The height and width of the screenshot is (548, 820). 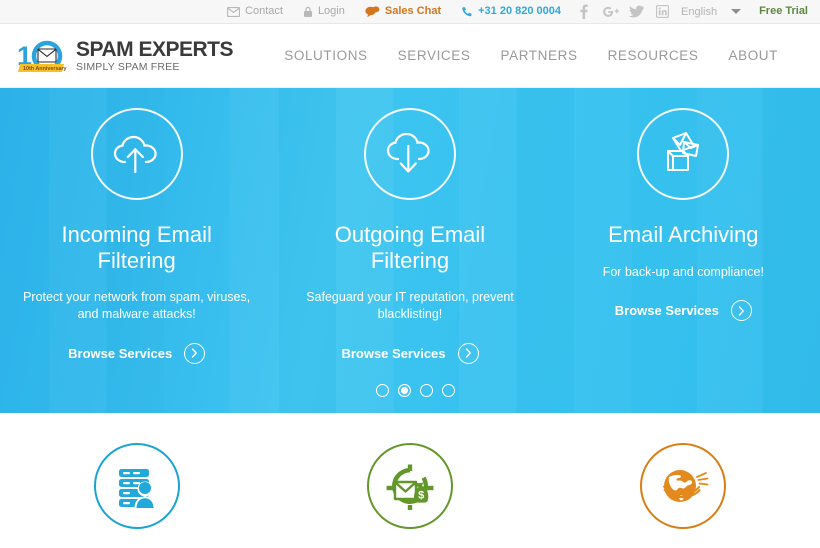 I want to click on topbar-link-login-label: Login, so click(x=331, y=11).